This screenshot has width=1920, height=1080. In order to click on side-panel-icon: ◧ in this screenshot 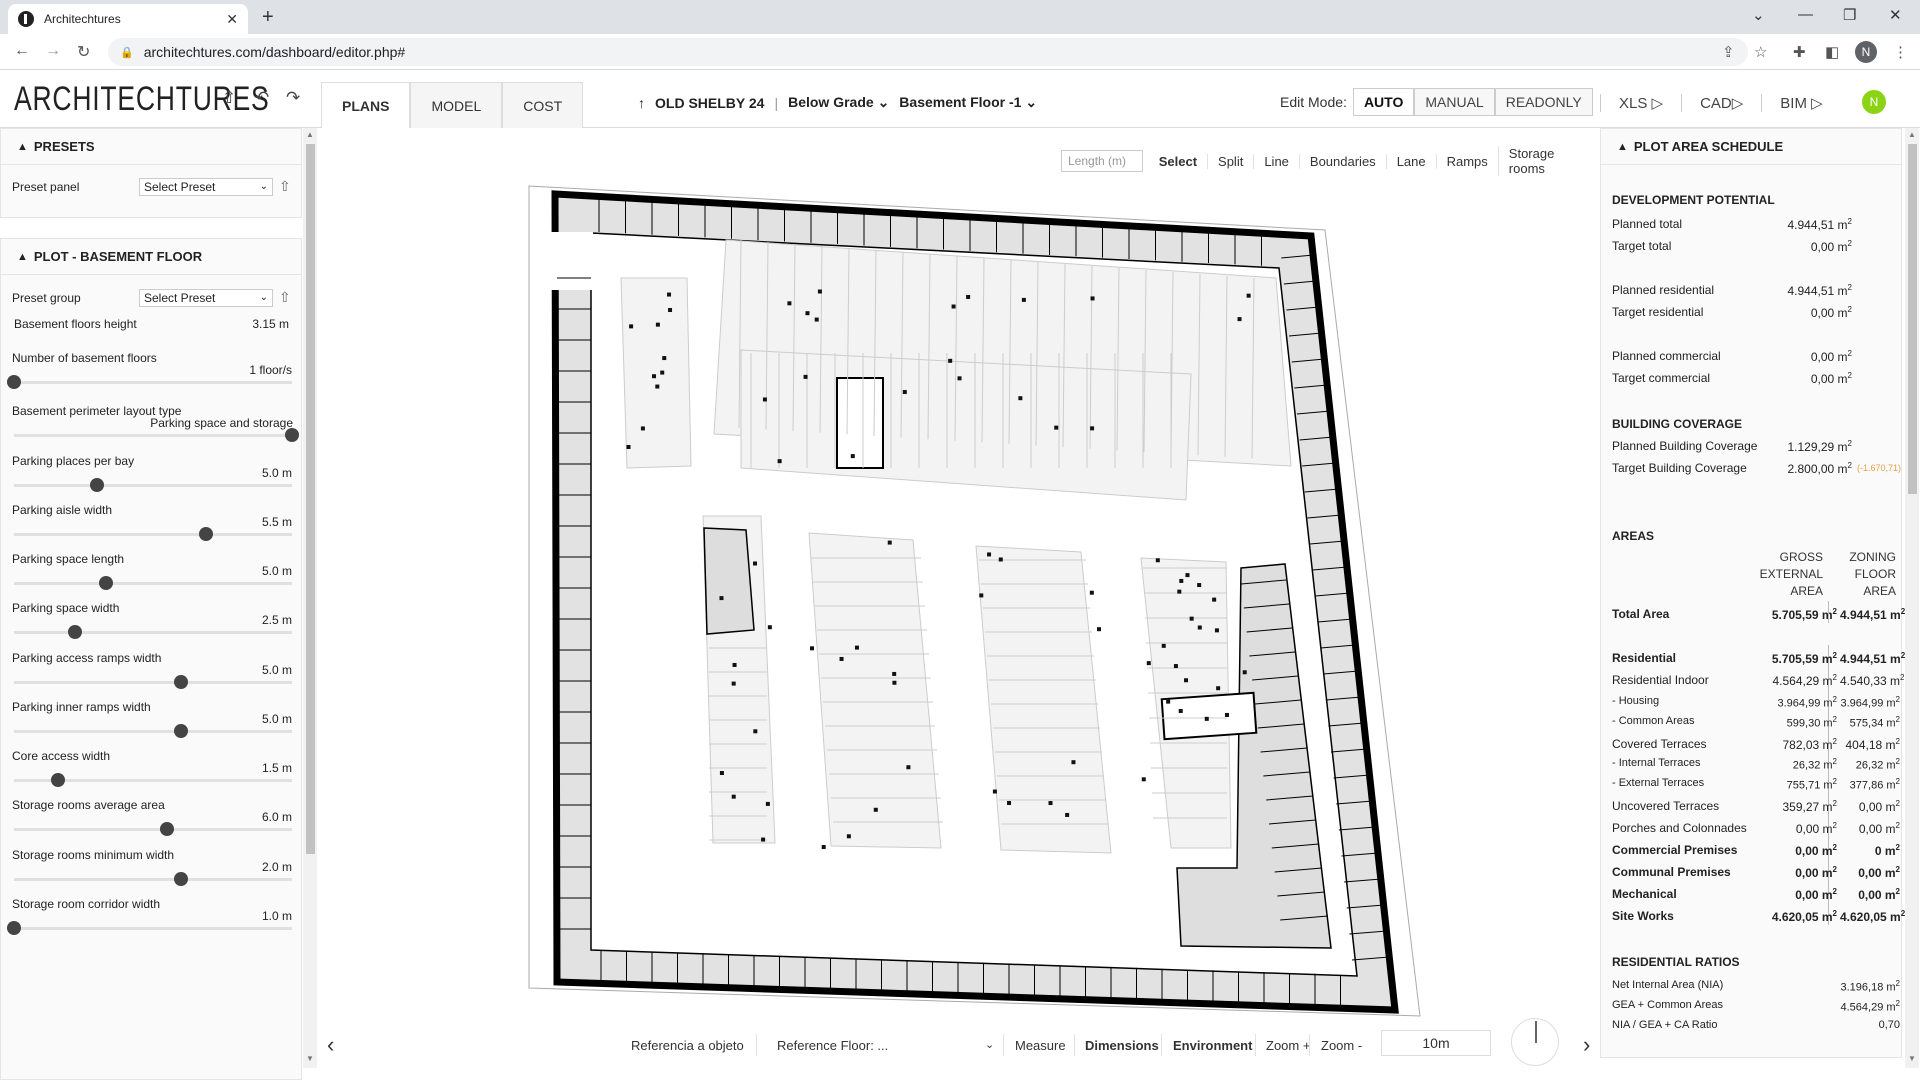, I will do `click(1832, 52)`.